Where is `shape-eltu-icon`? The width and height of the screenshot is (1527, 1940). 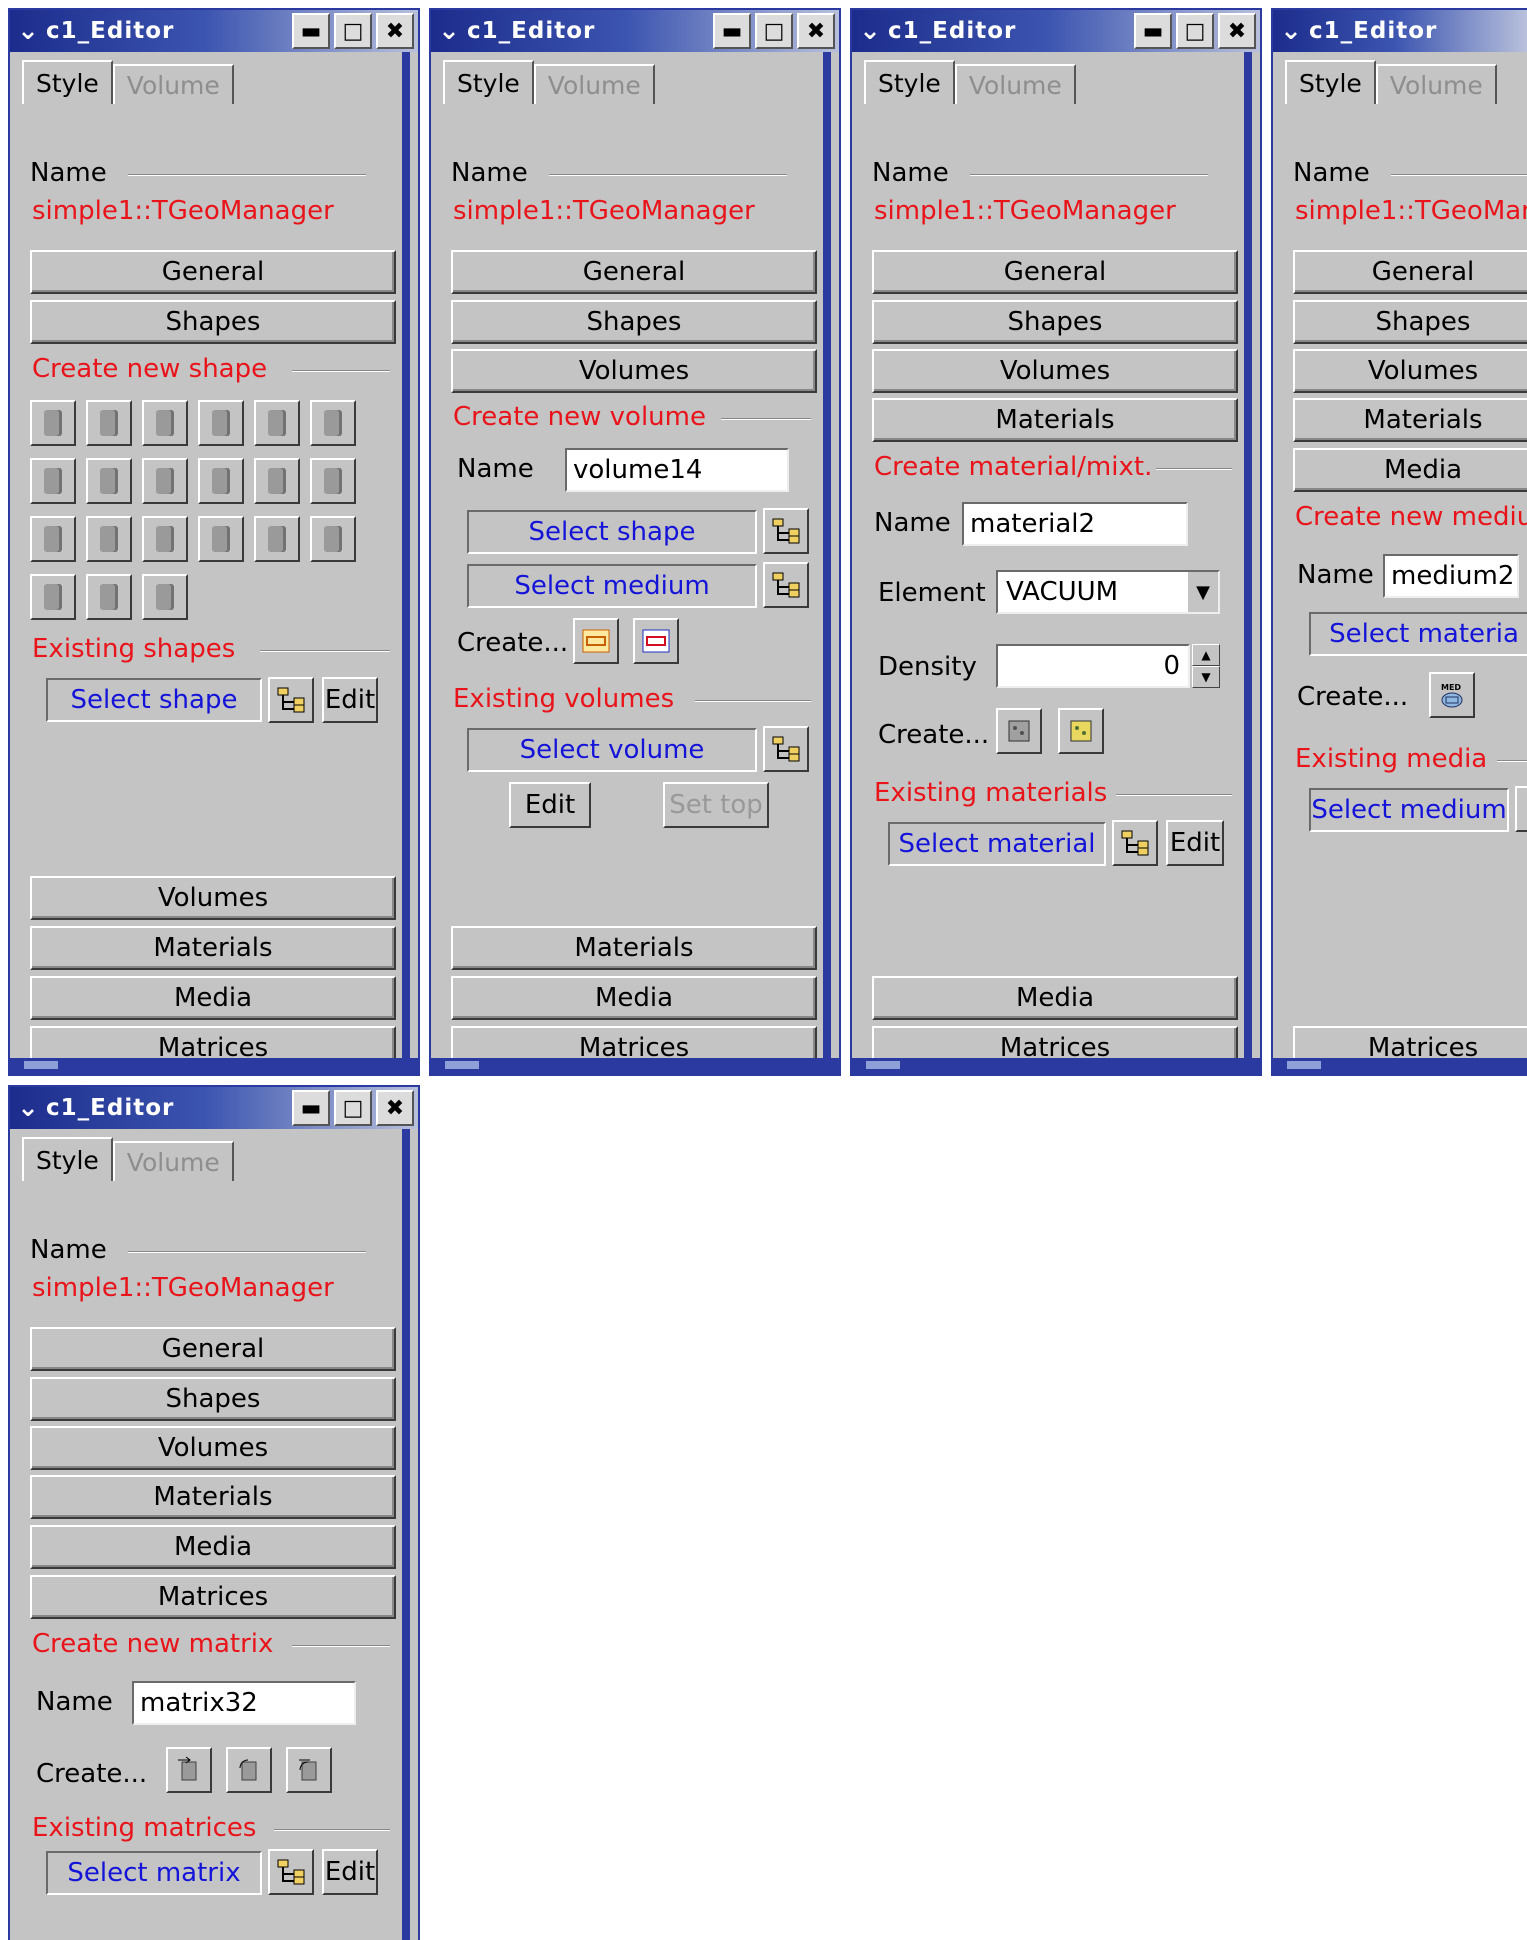
shape-eltu-icon is located at coordinates (165, 539).